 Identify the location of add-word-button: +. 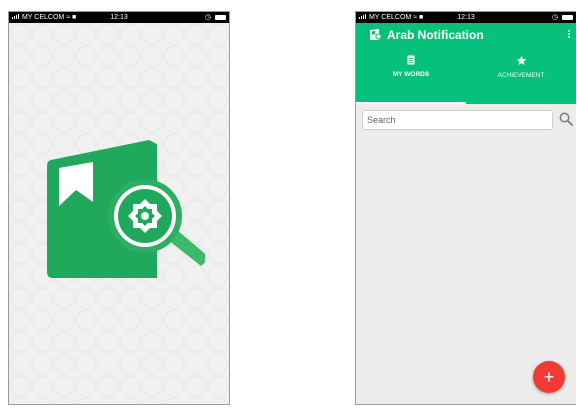
(549, 377).